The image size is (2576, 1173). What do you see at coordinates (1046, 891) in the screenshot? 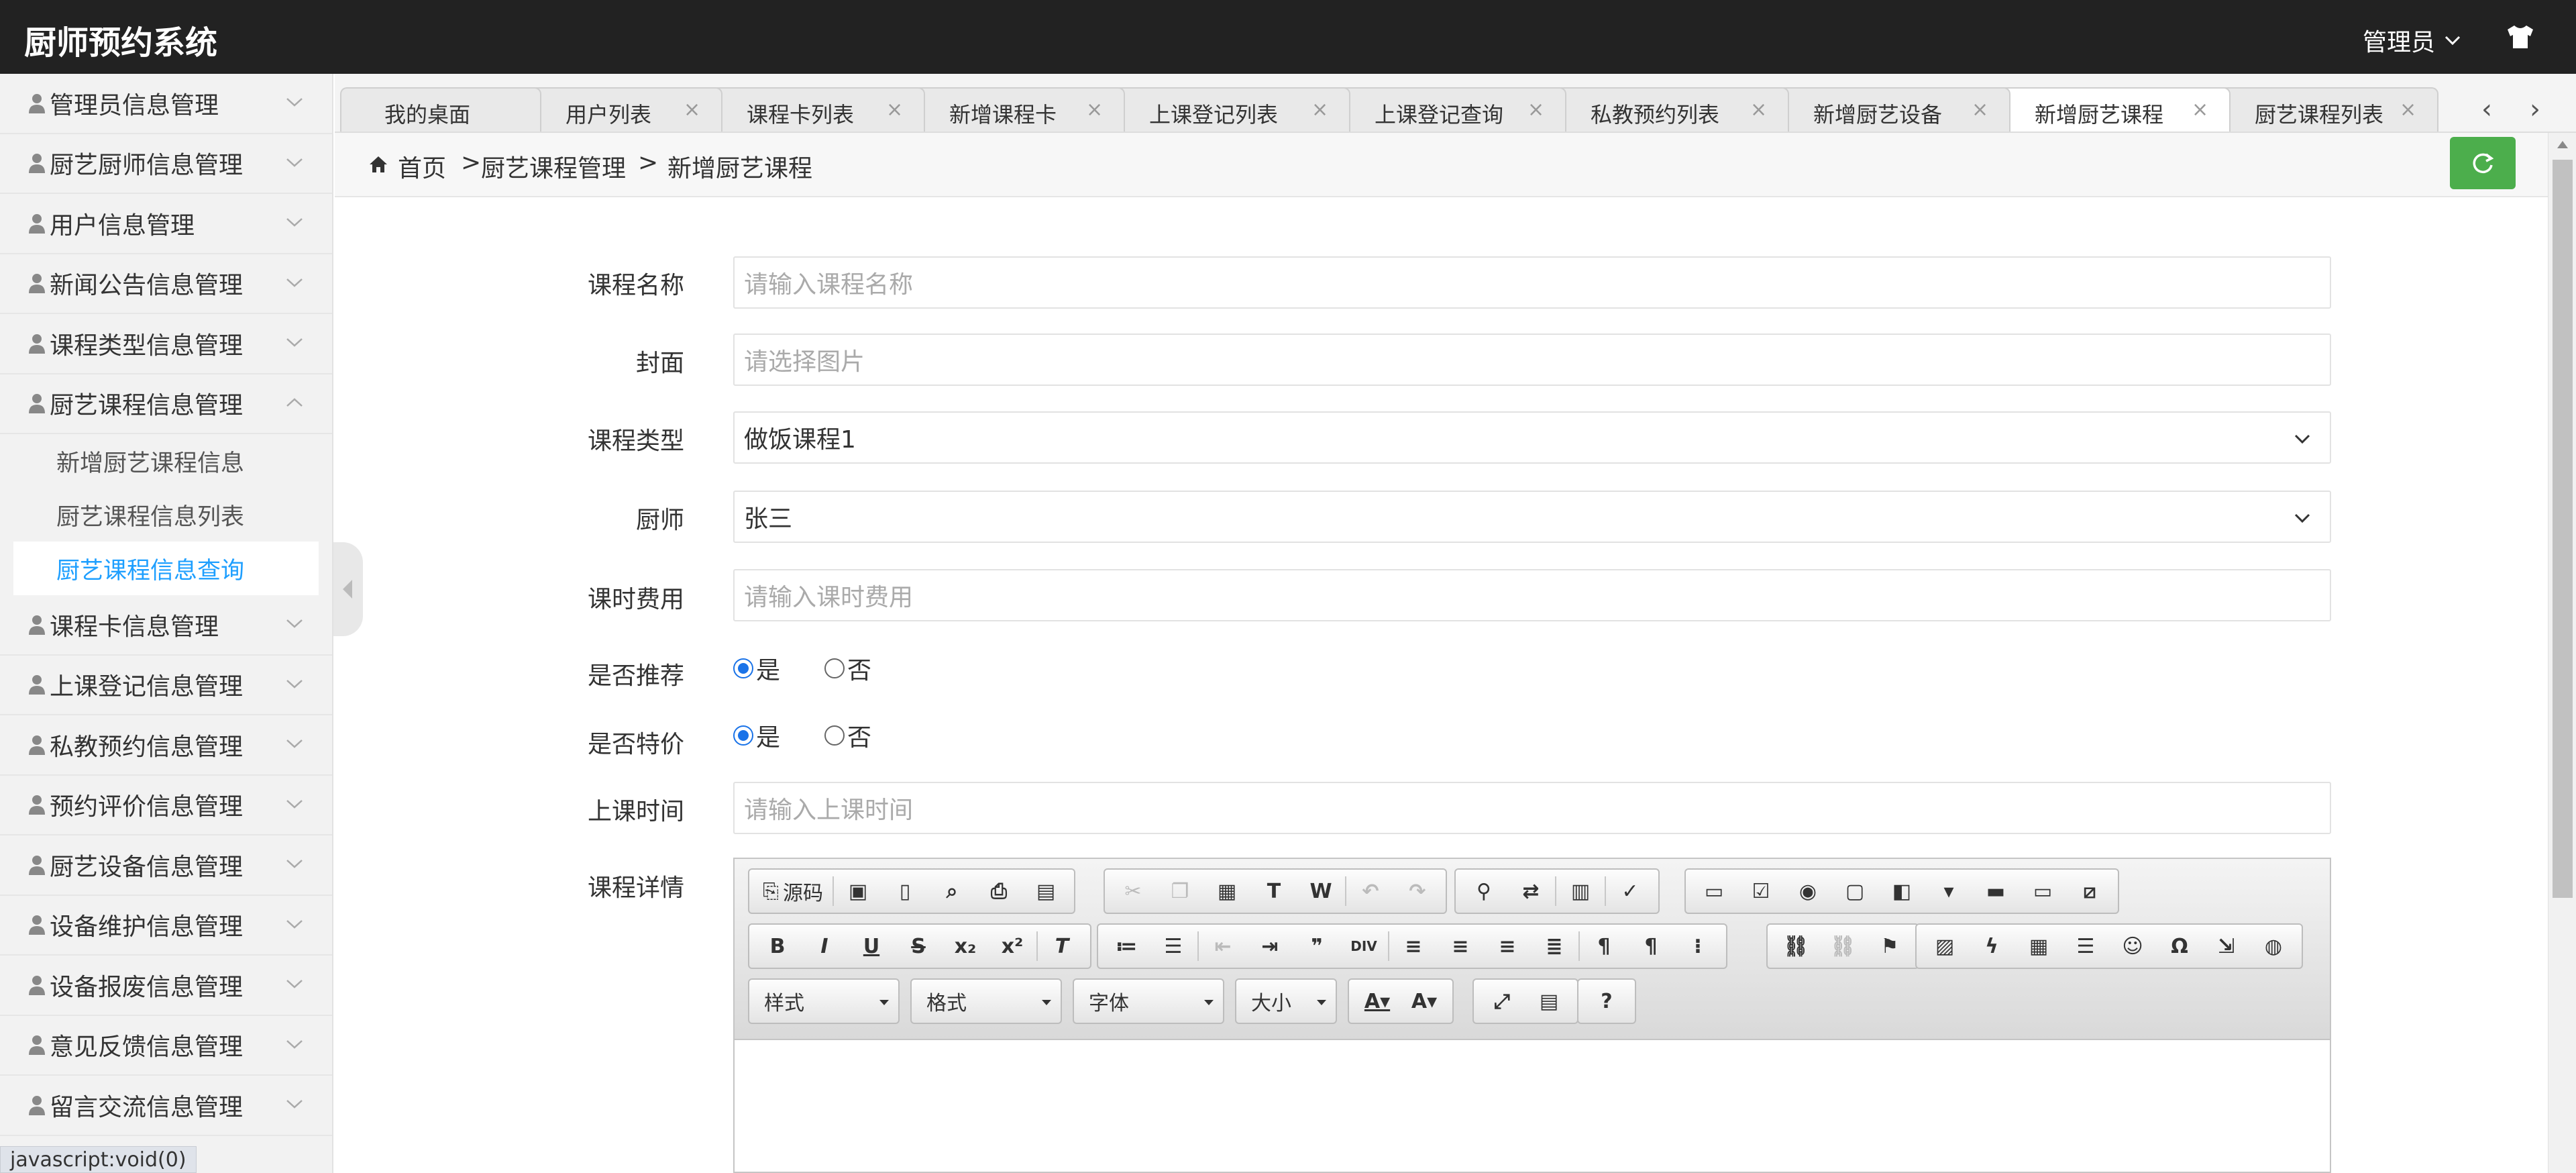
I see `templates-icon: ▤` at bounding box center [1046, 891].